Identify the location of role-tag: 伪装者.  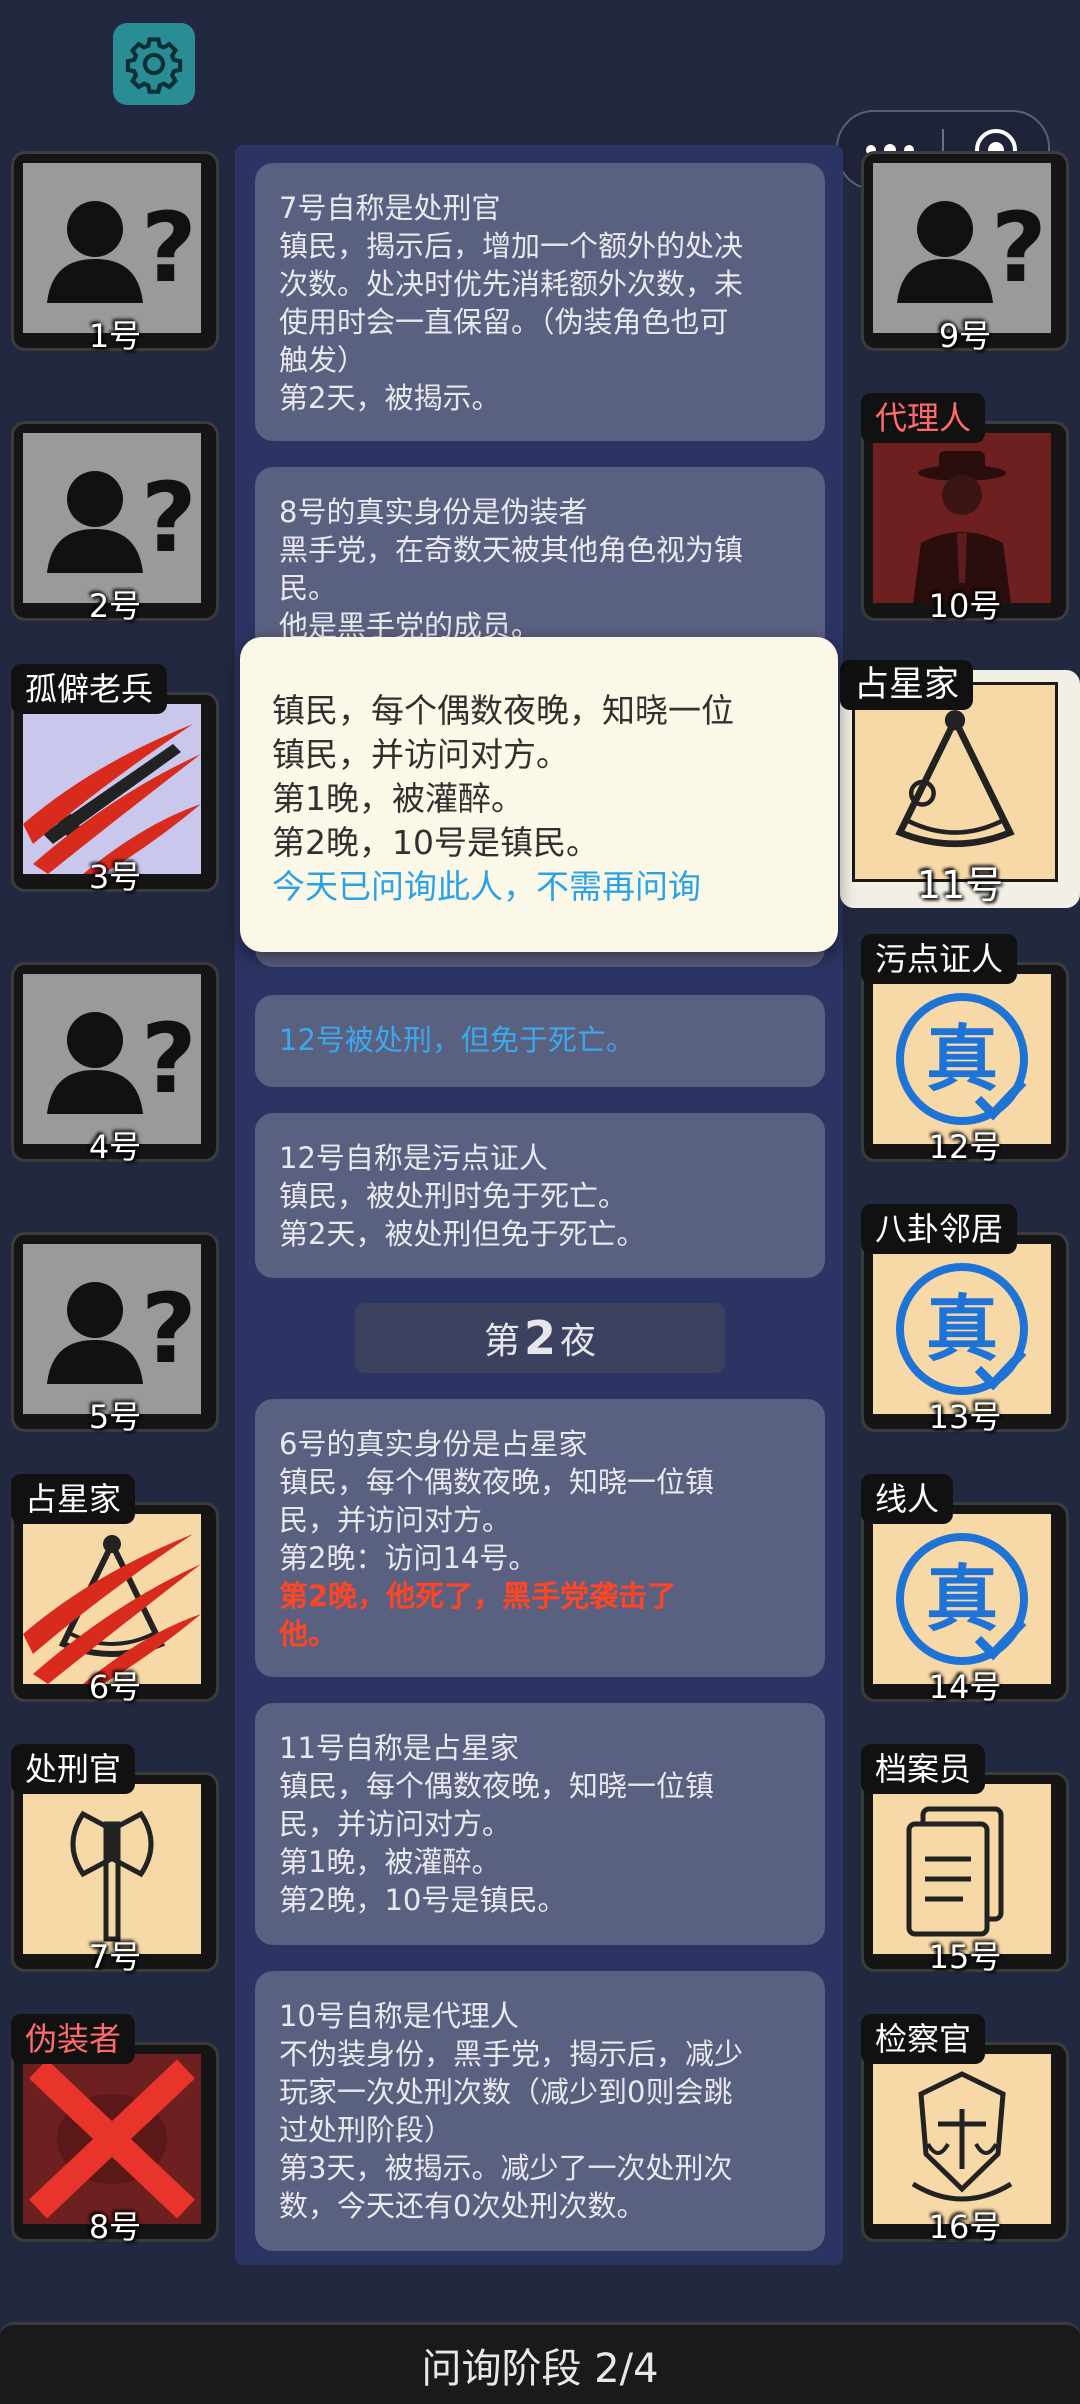
(73, 2039).